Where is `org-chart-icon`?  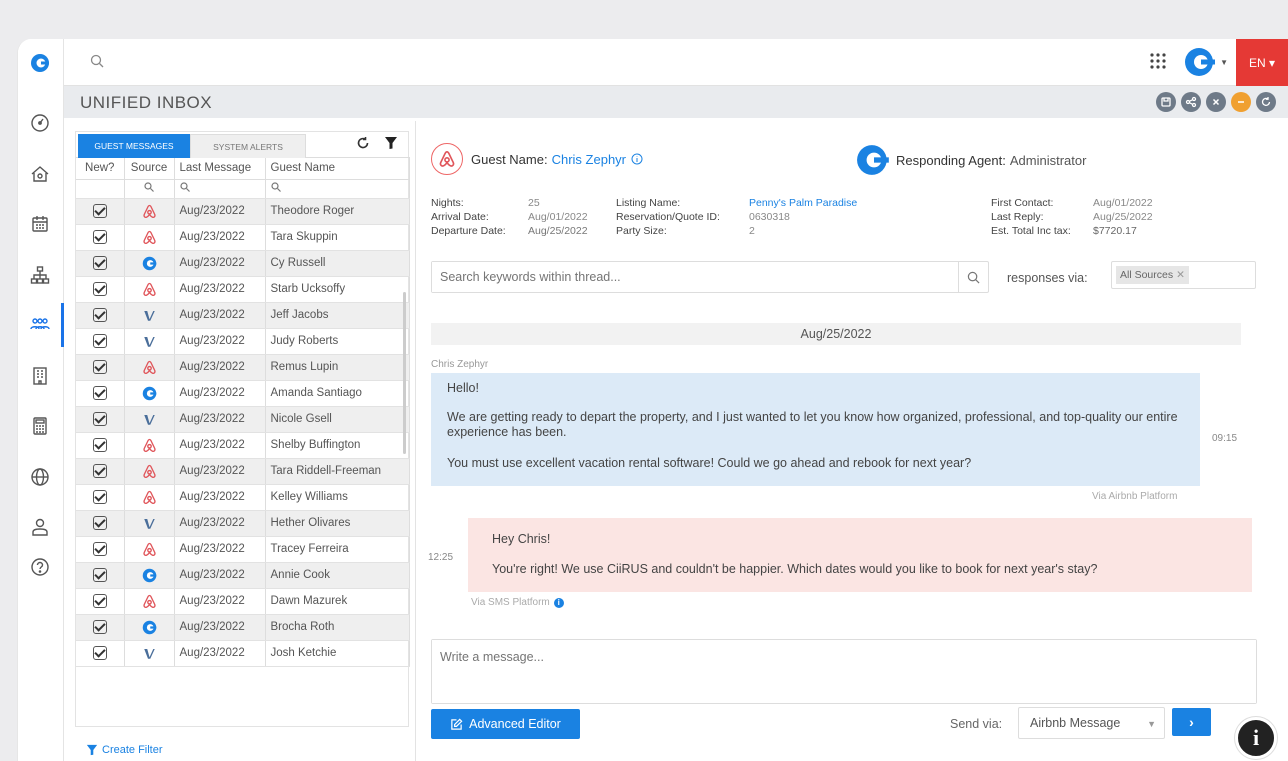
org-chart-icon is located at coordinates (40, 275).